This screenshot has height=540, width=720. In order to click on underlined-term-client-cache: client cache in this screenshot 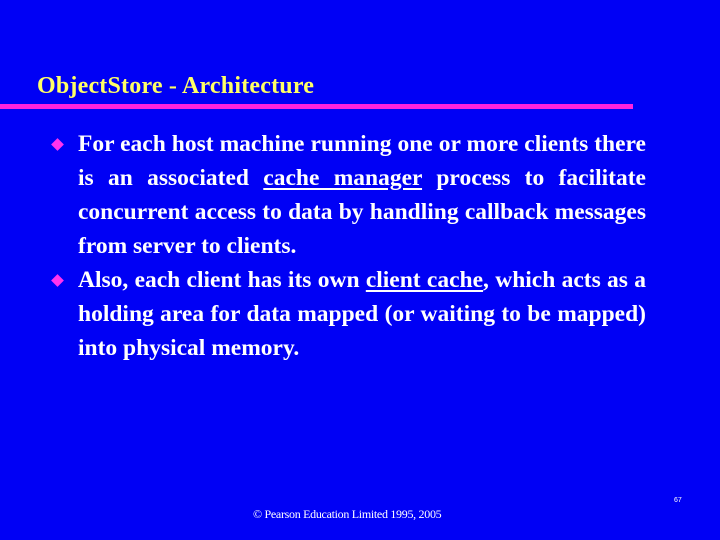, I will do `click(424, 280)`.